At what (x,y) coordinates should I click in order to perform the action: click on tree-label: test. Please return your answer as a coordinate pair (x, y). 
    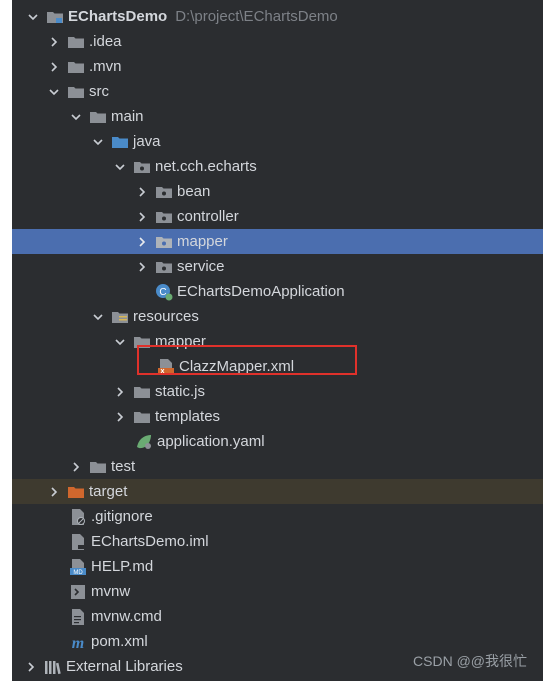
    Looking at the image, I should click on (123, 466).